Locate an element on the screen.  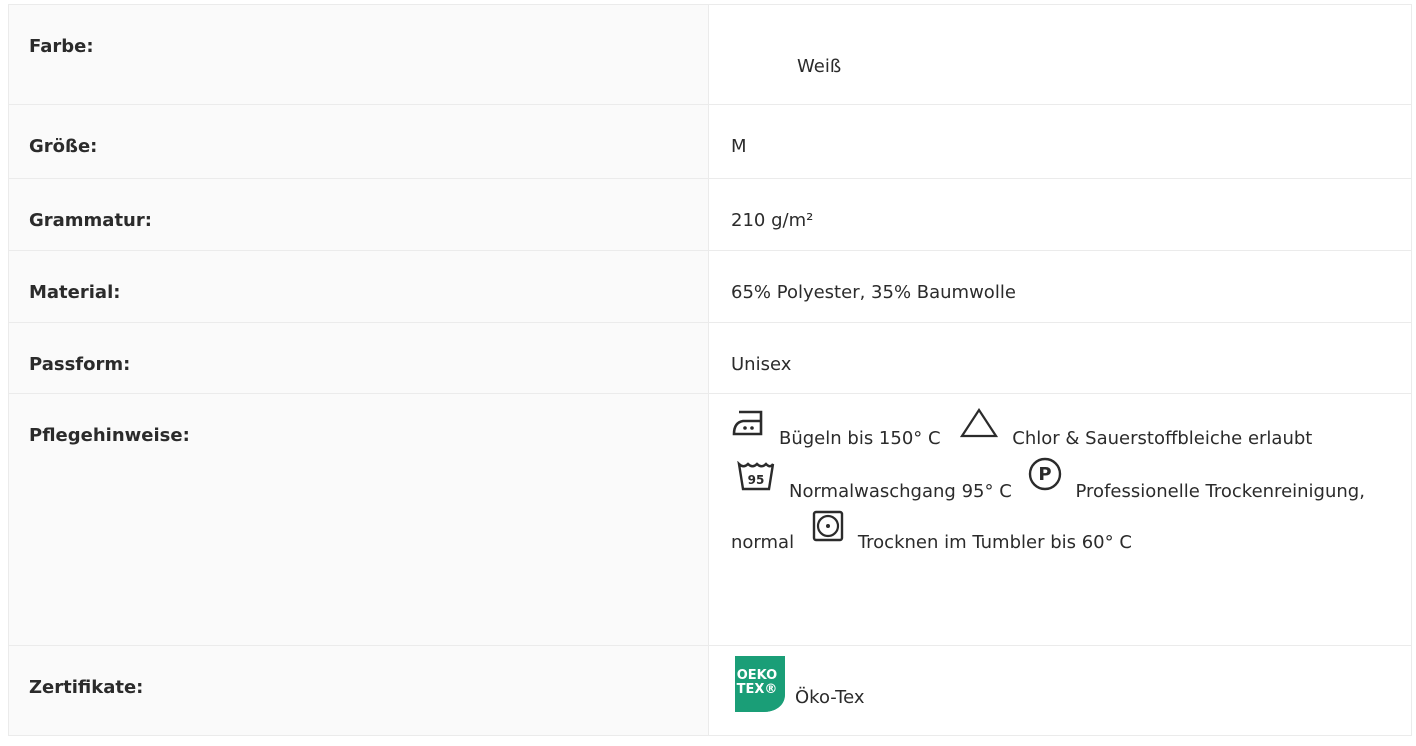
spec-row-color: Farbe: Weiß is located at coordinates (710, 54).